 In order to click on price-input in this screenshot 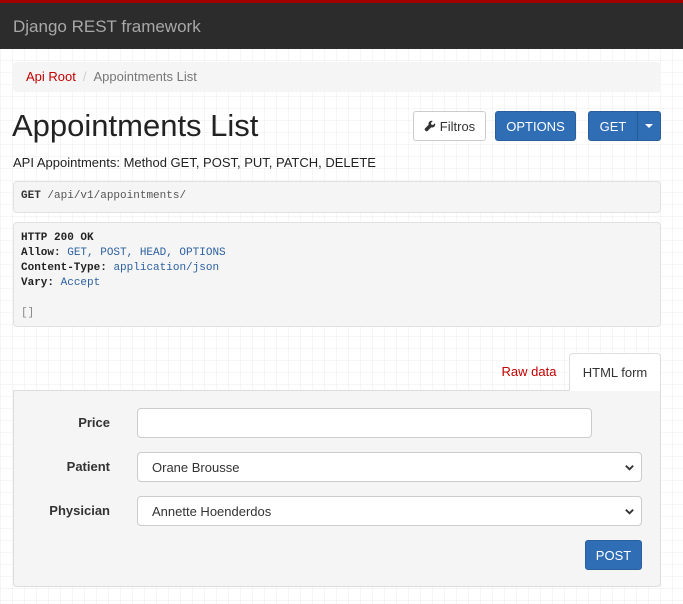, I will do `click(364, 423)`.